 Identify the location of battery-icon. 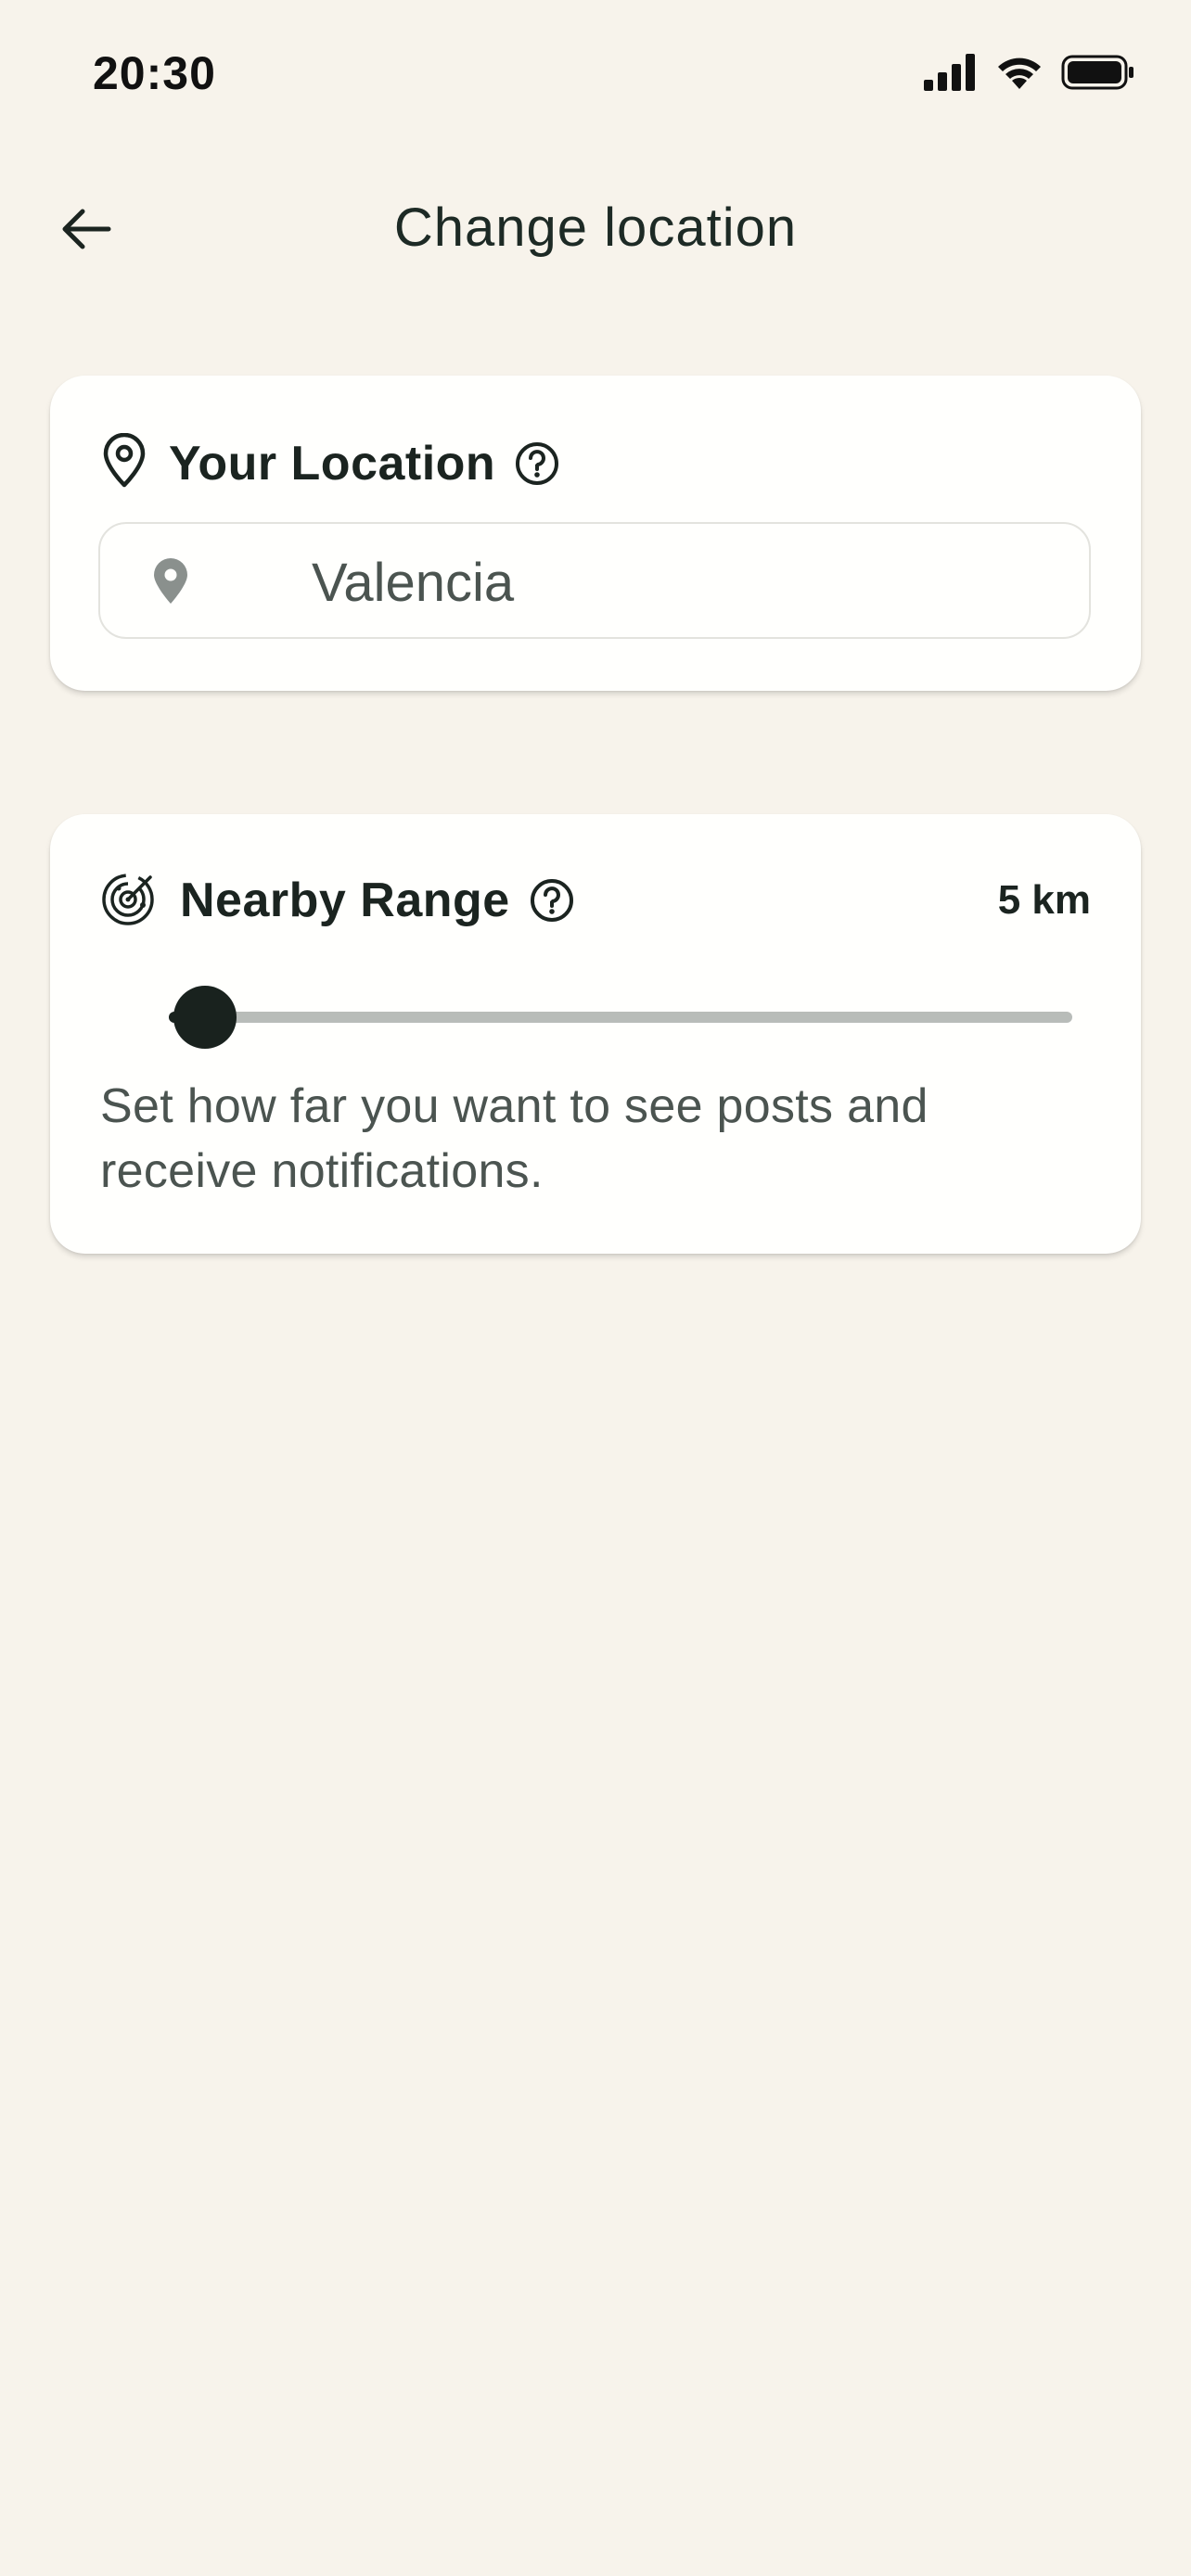
(1098, 75).